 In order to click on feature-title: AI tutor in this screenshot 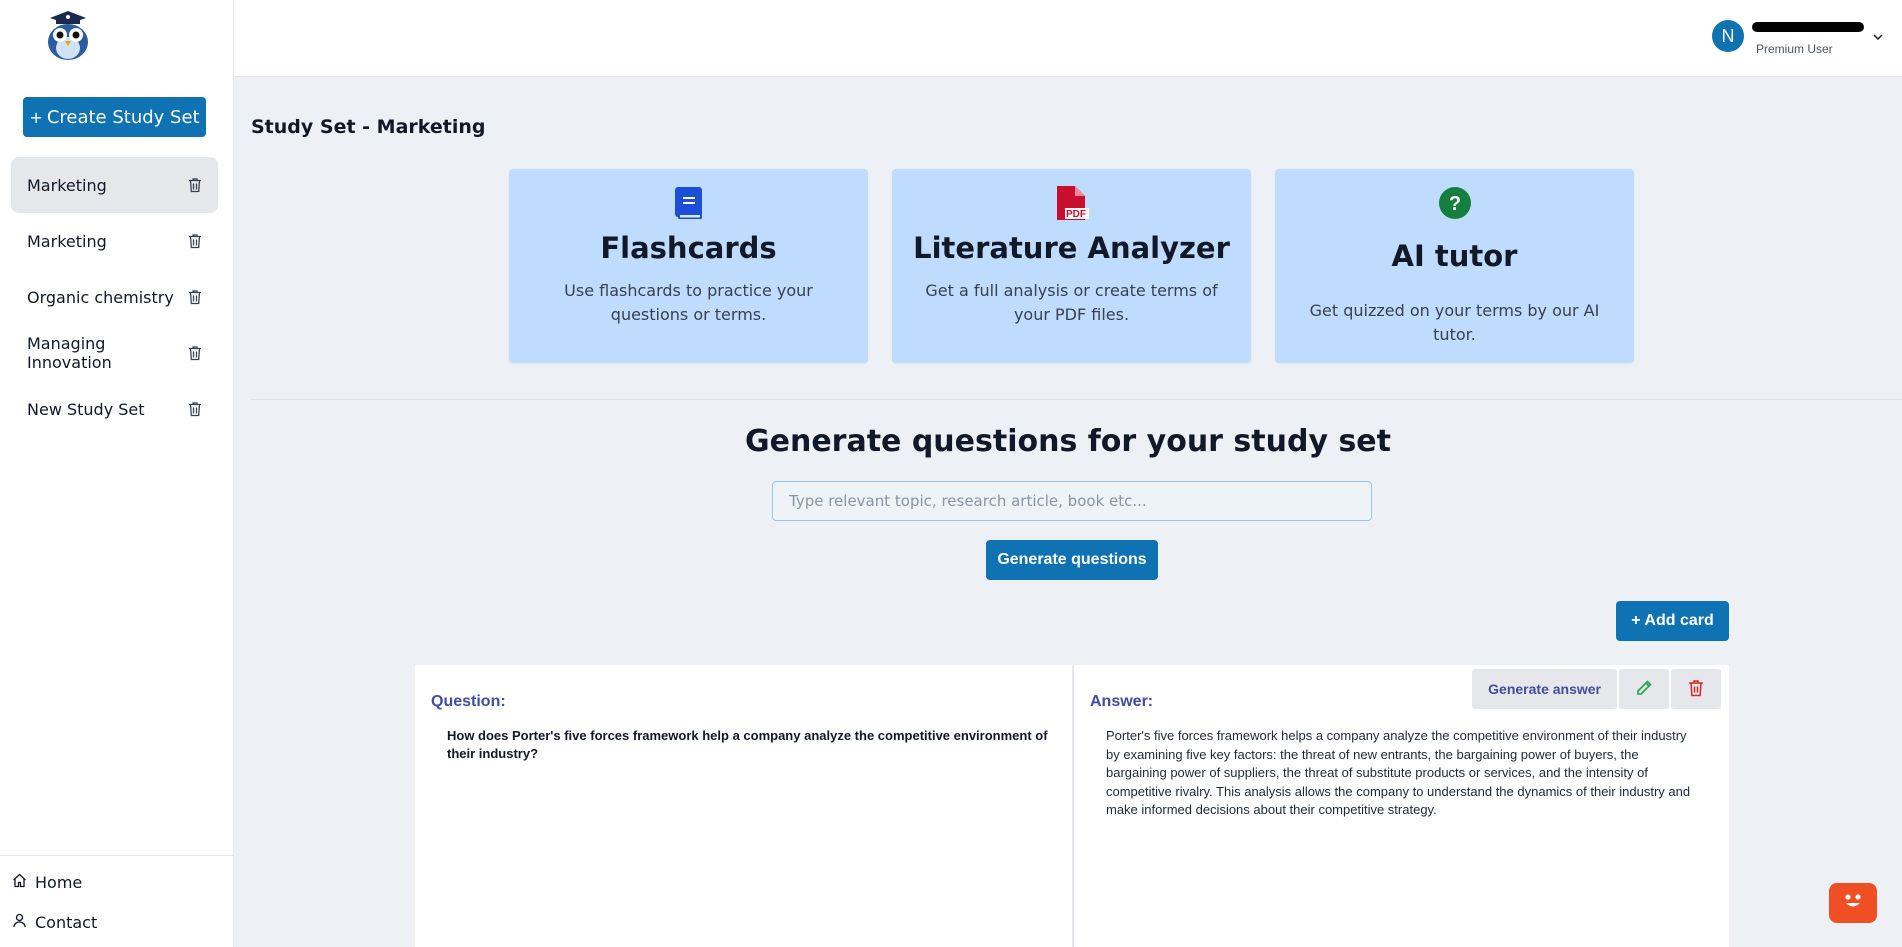, I will do `click(1454, 256)`.